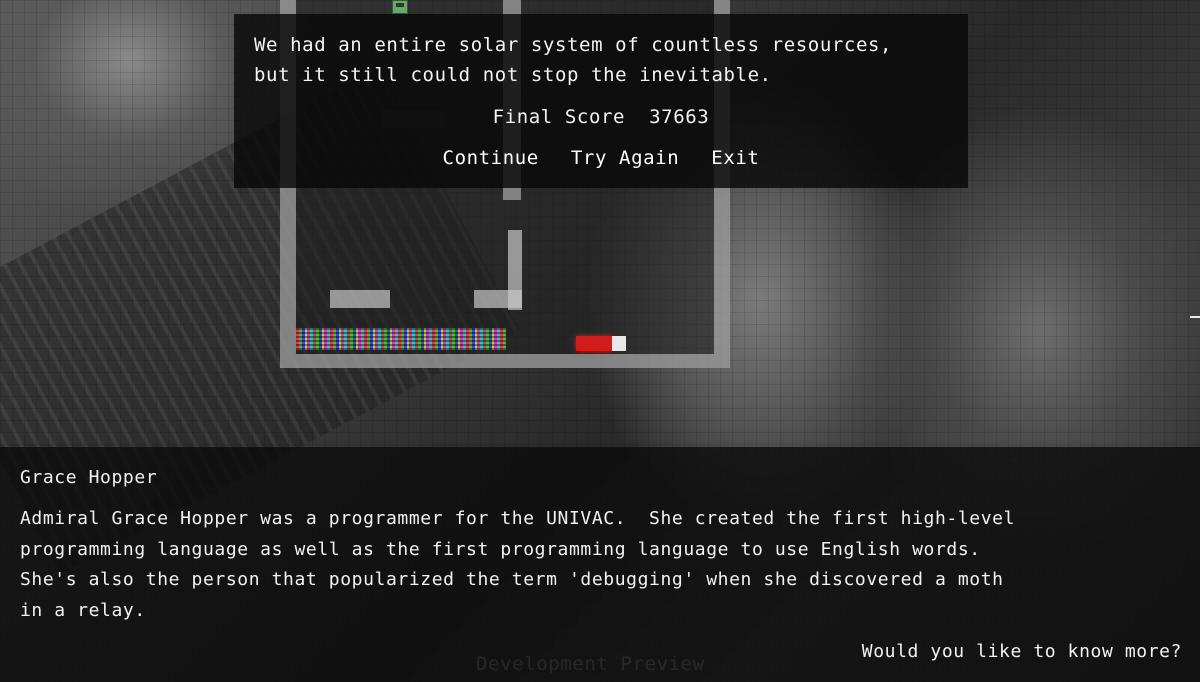 This screenshot has height=682, width=1200. I want to click on floppy-disk-icon, so click(400, 7).